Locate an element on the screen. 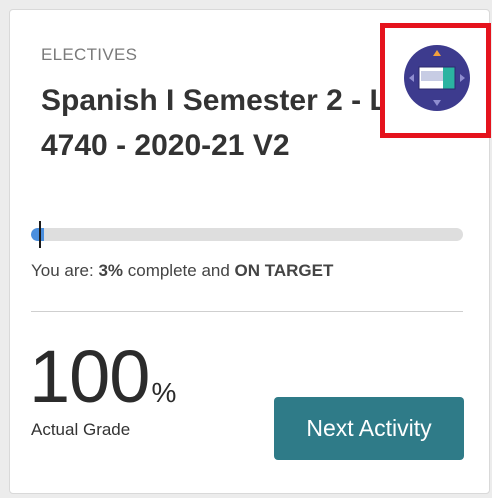 Image resolution: width=492 pixels, height=498 pixels. progress-marker is located at coordinates (40, 234).